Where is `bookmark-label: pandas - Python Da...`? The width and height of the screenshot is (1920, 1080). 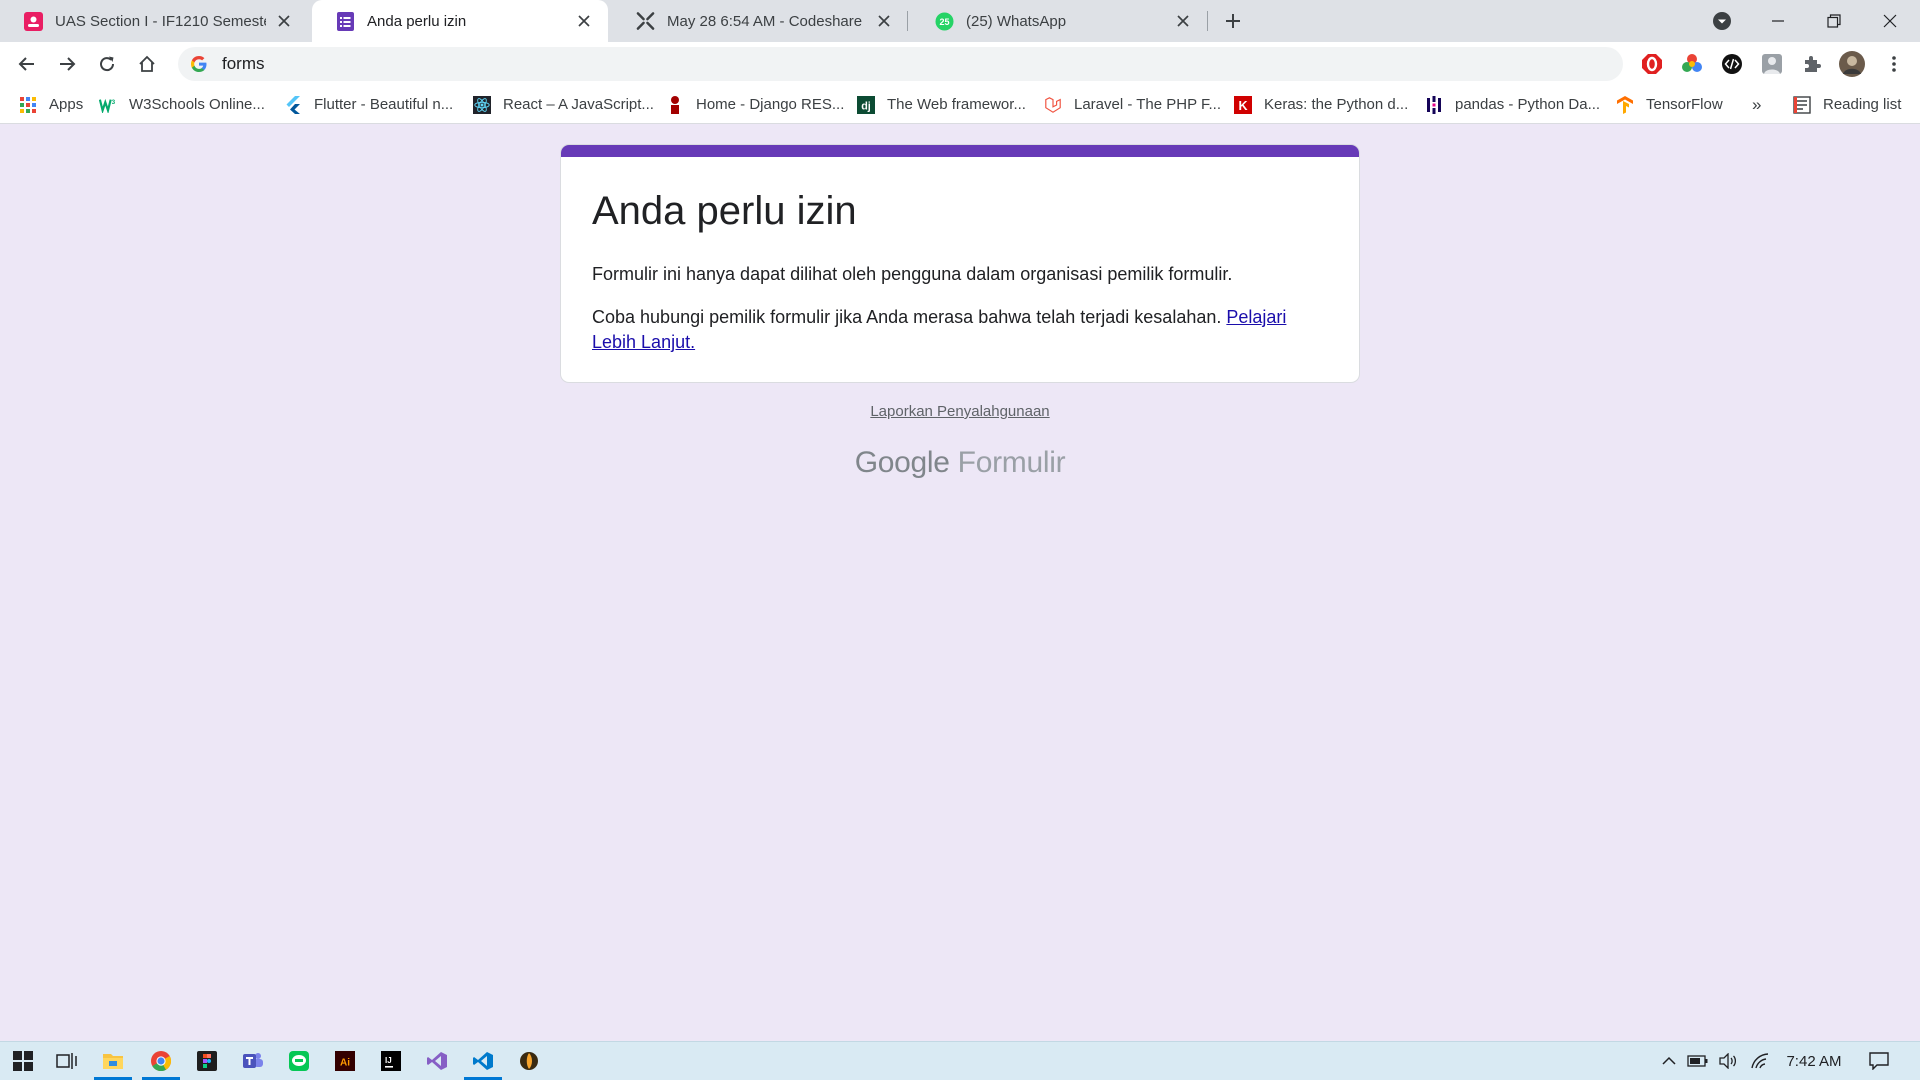
bookmark-label: pandas - Python Da... is located at coordinates (1528, 104).